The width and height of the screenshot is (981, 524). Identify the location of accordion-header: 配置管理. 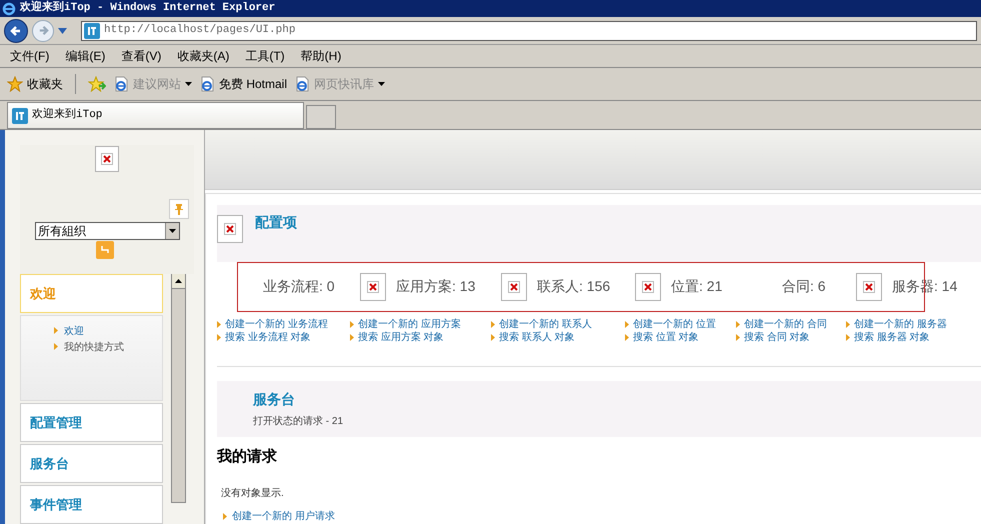
(91, 422).